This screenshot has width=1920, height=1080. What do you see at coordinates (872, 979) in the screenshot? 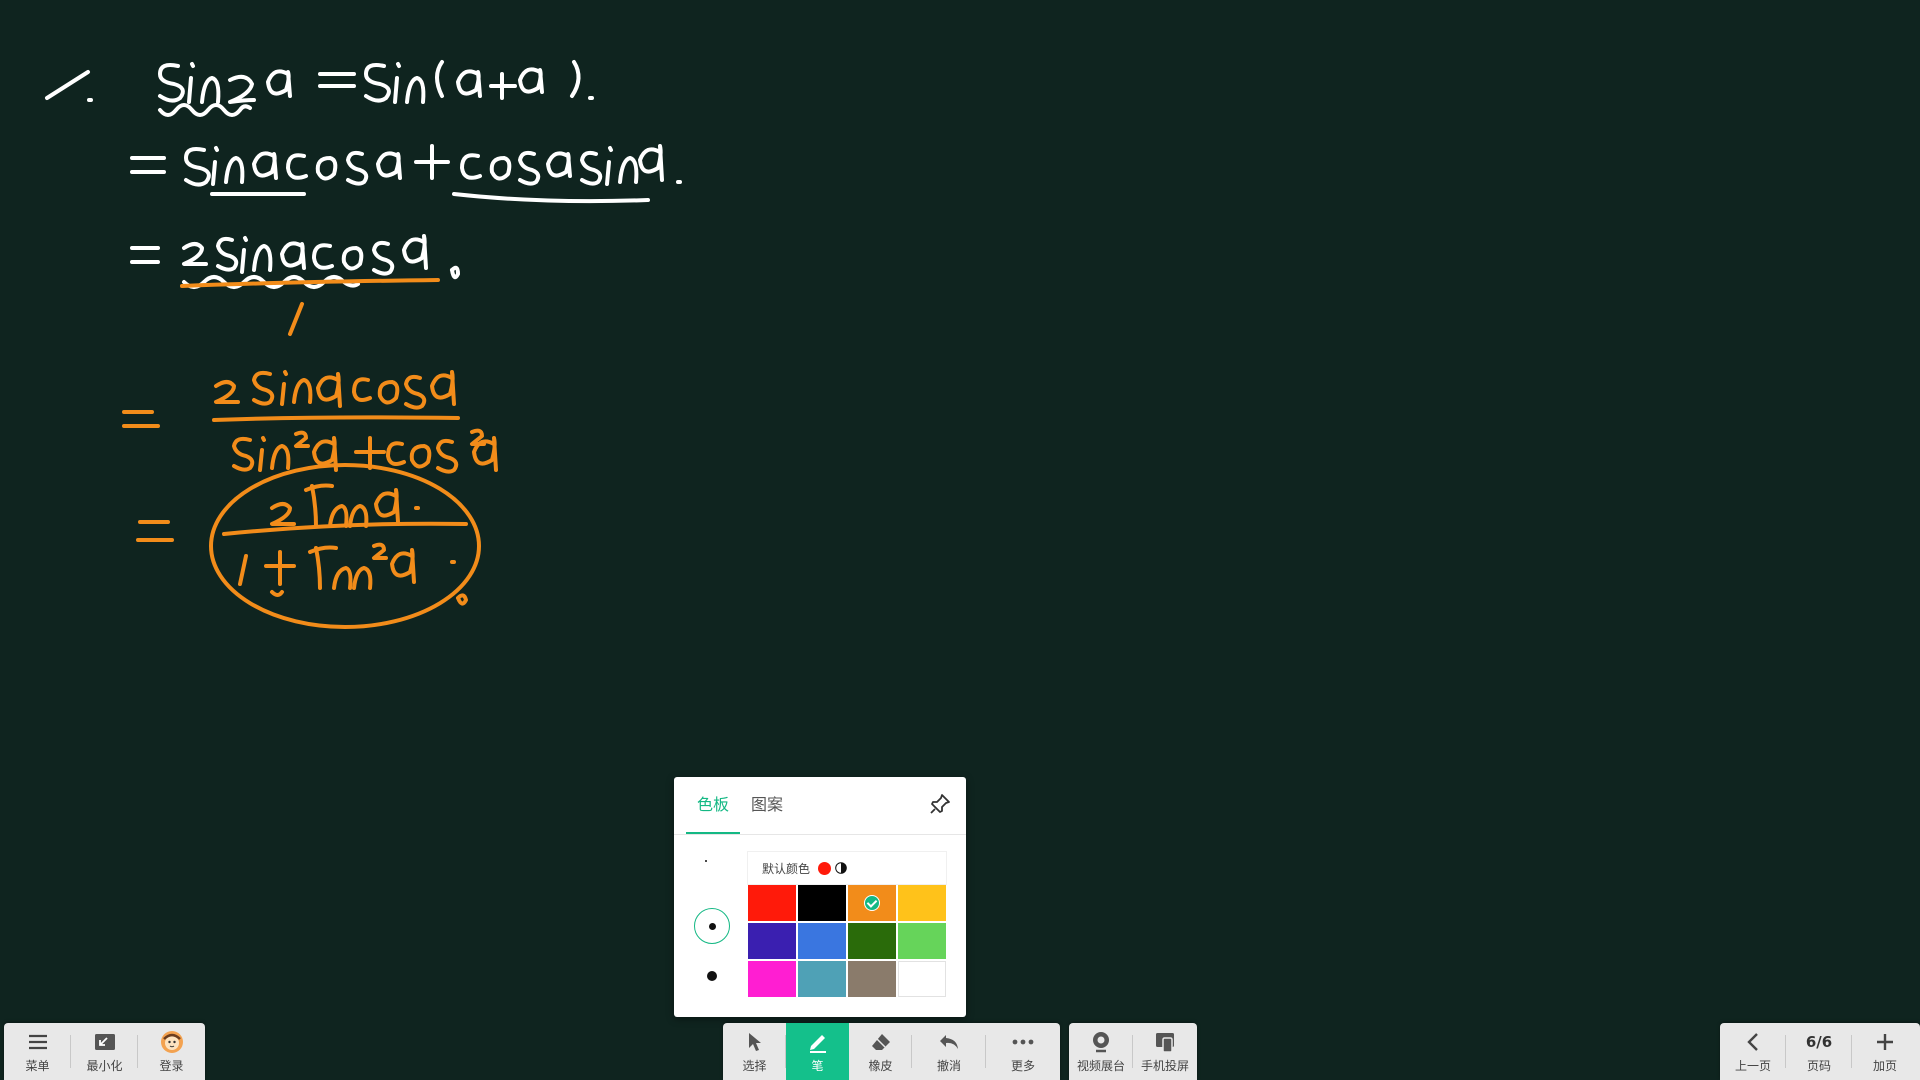
I see `color-swatch-taupe` at bounding box center [872, 979].